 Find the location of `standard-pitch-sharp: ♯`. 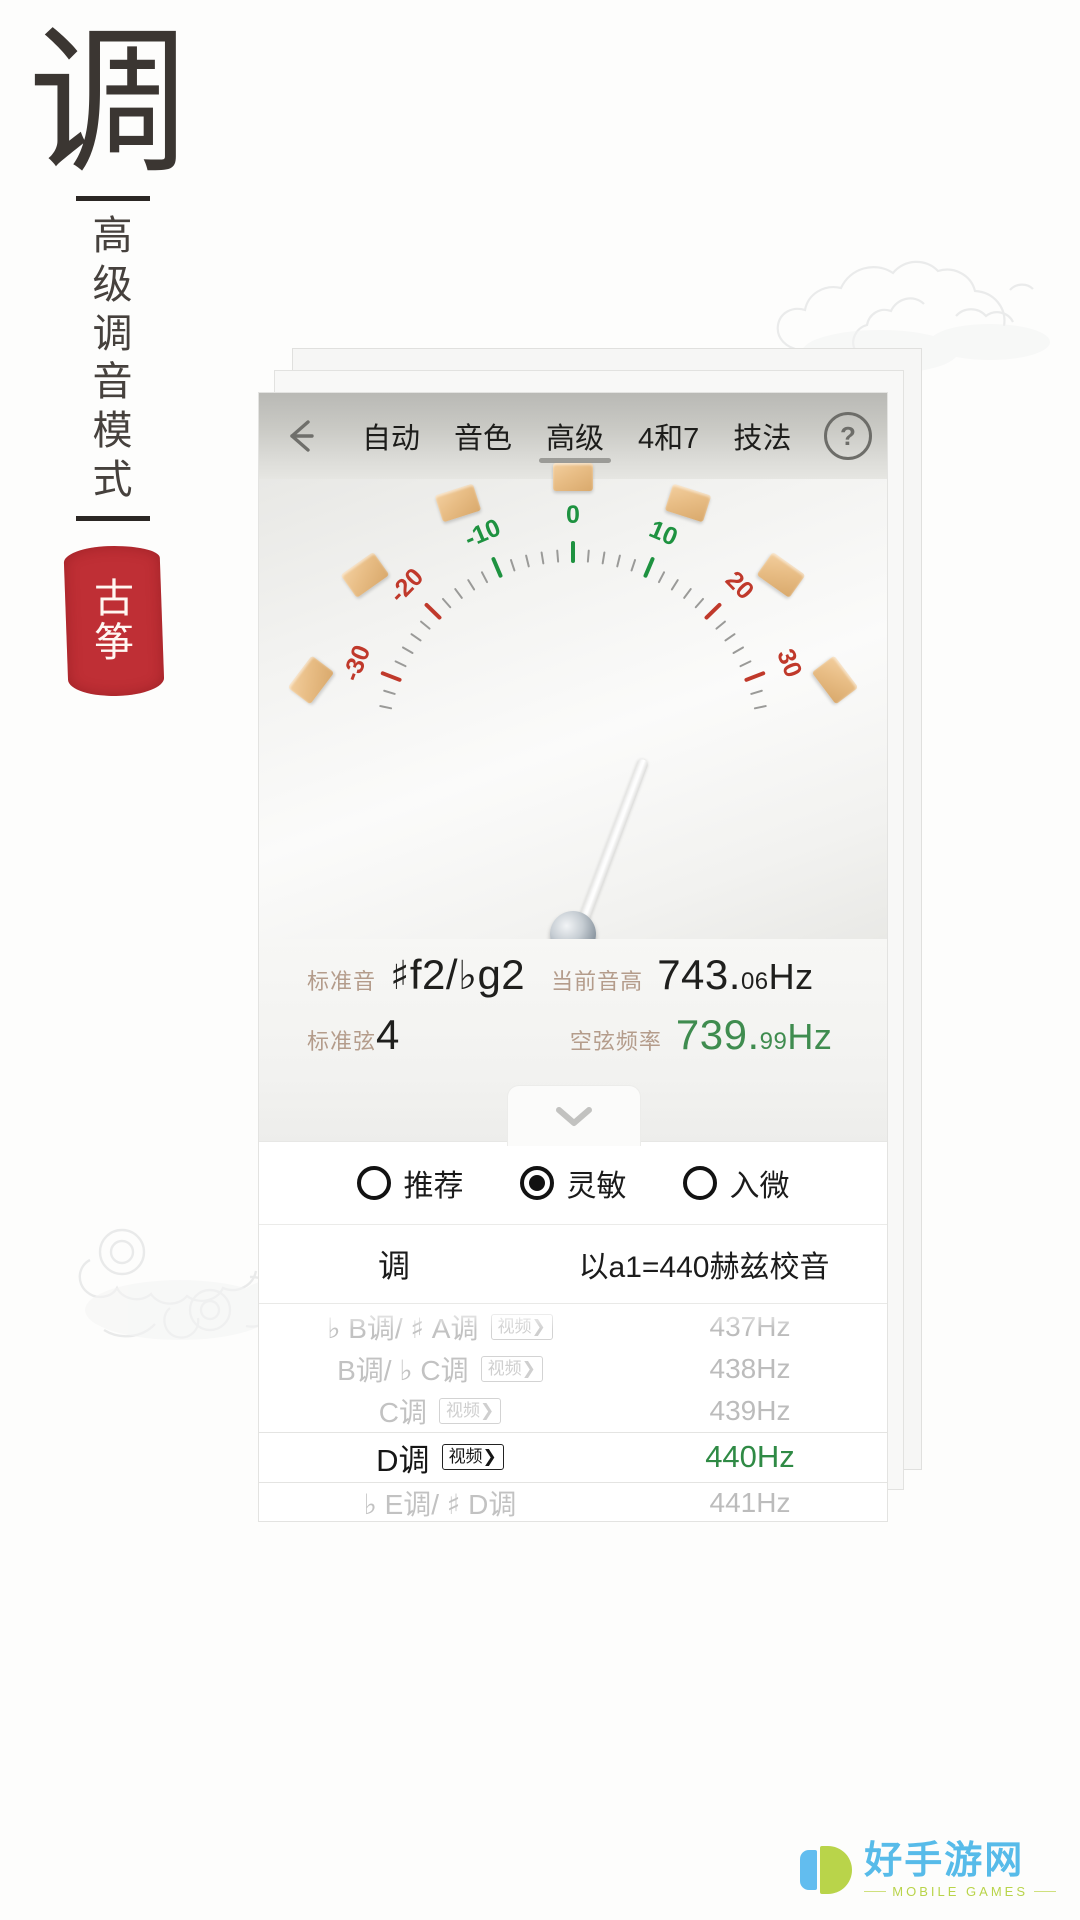

standard-pitch-sharp: ♯ is located at coordinates (400, 976).